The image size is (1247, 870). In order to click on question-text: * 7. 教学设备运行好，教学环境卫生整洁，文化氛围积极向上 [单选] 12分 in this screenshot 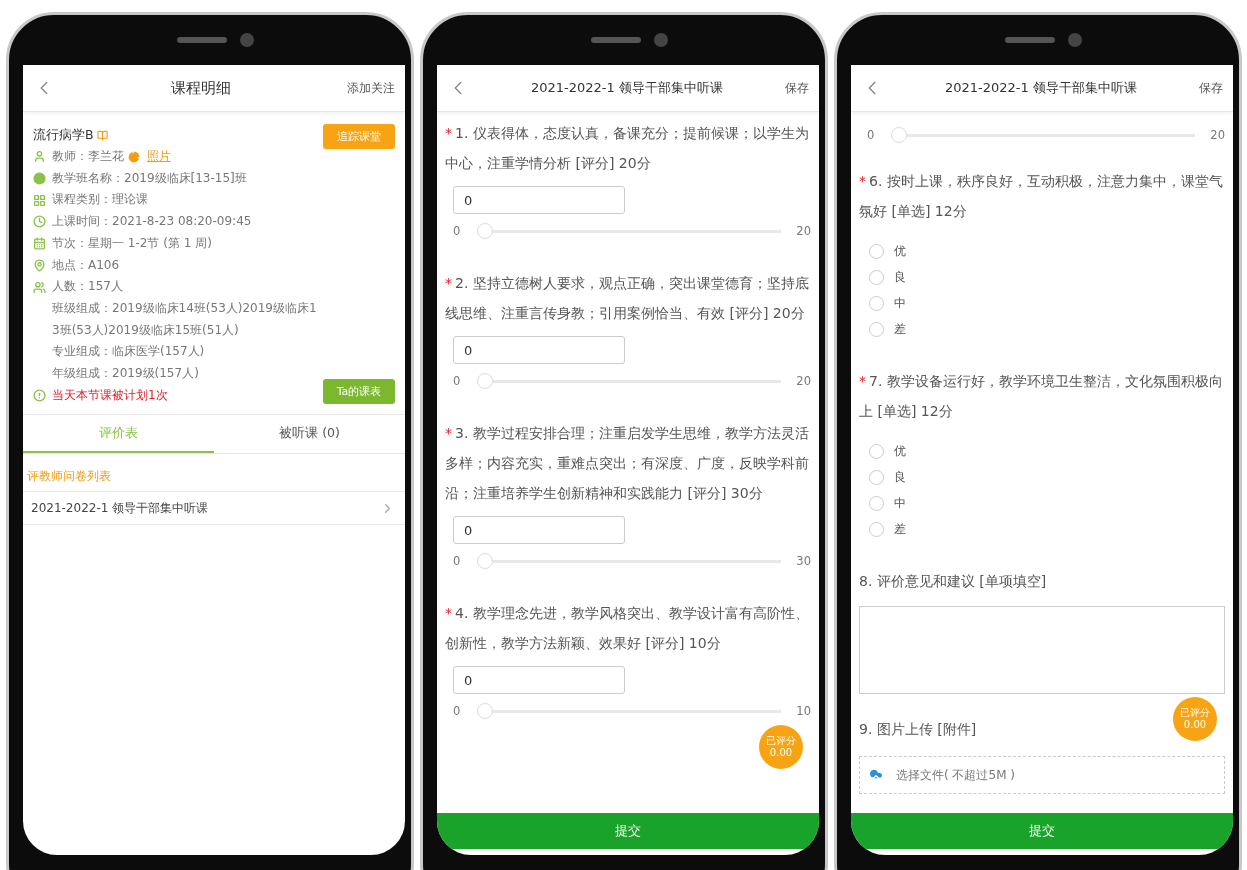, I will do `click(1041, 396)`.